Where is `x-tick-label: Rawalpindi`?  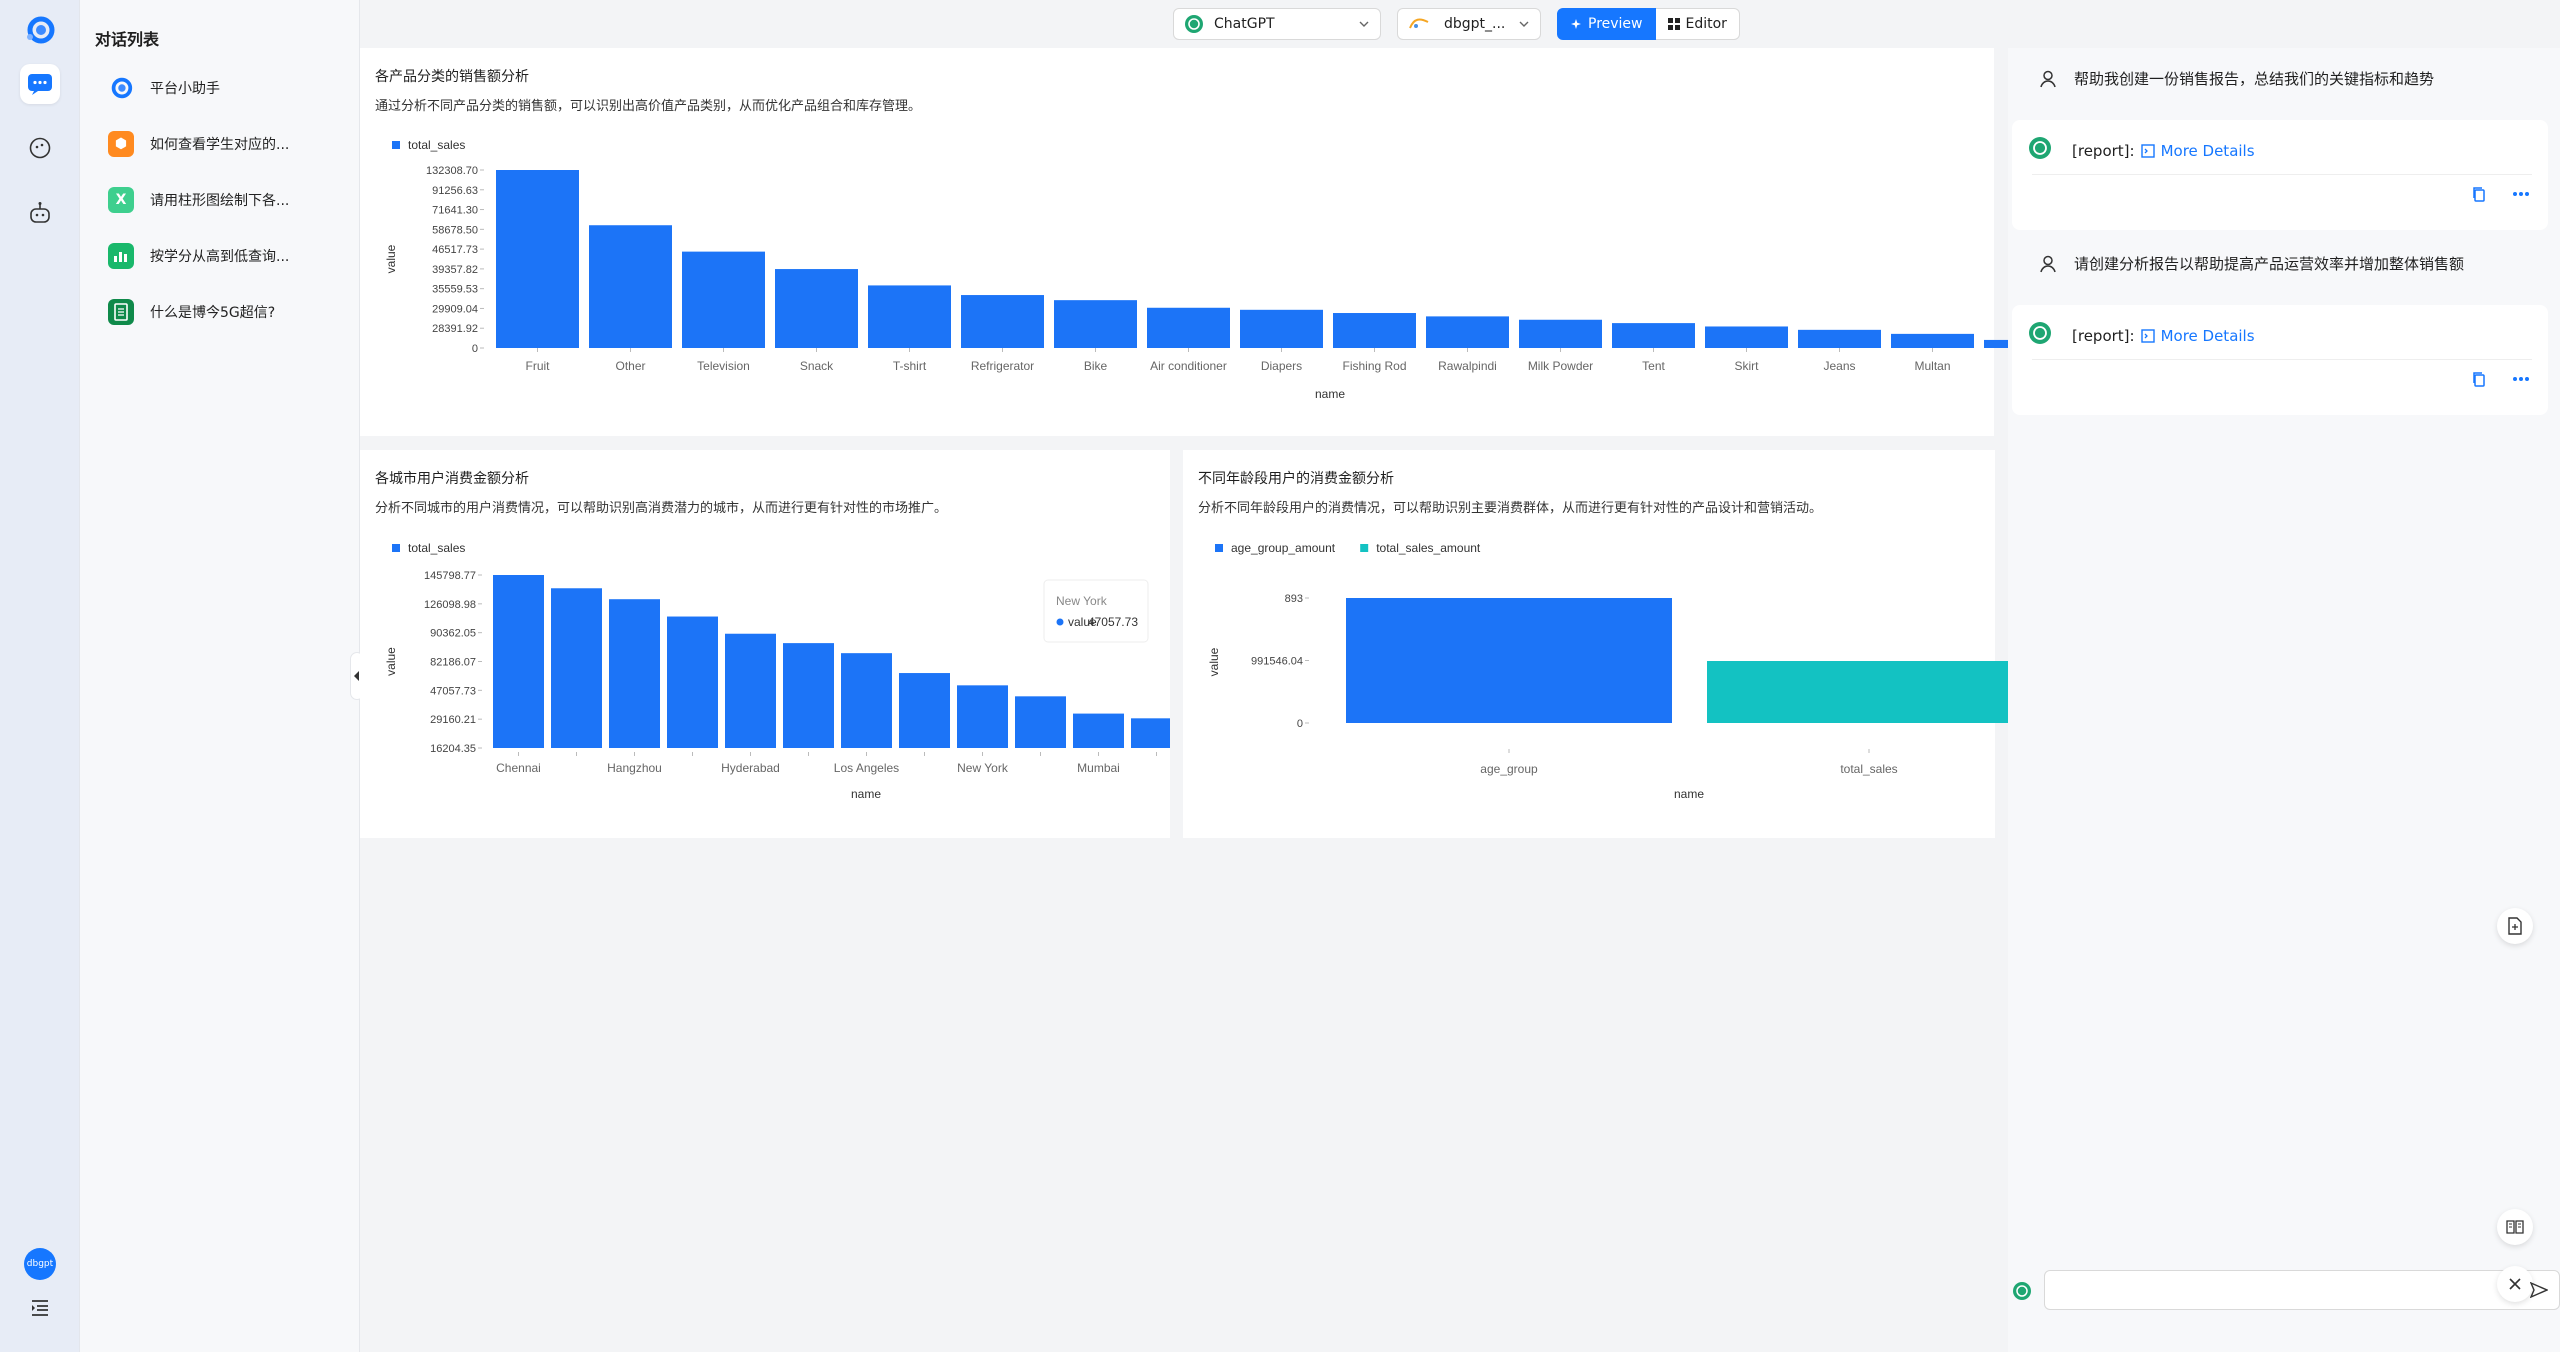 x-tick-label: Rawalpindi is located at coordinates (1467, 366).